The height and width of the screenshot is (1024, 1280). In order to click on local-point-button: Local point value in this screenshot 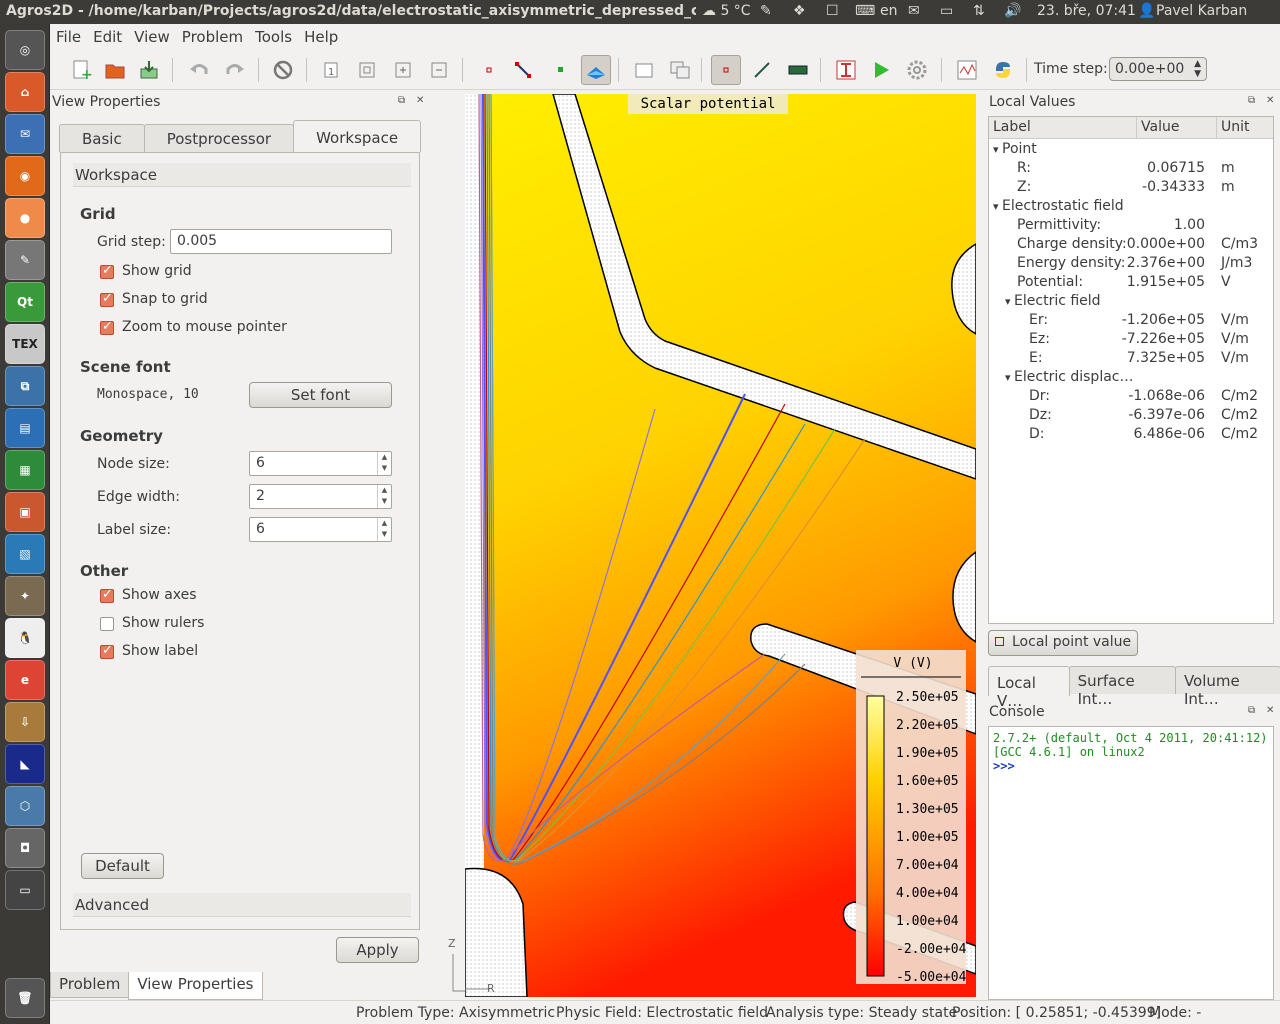, I will do `click(1063, 643)`.